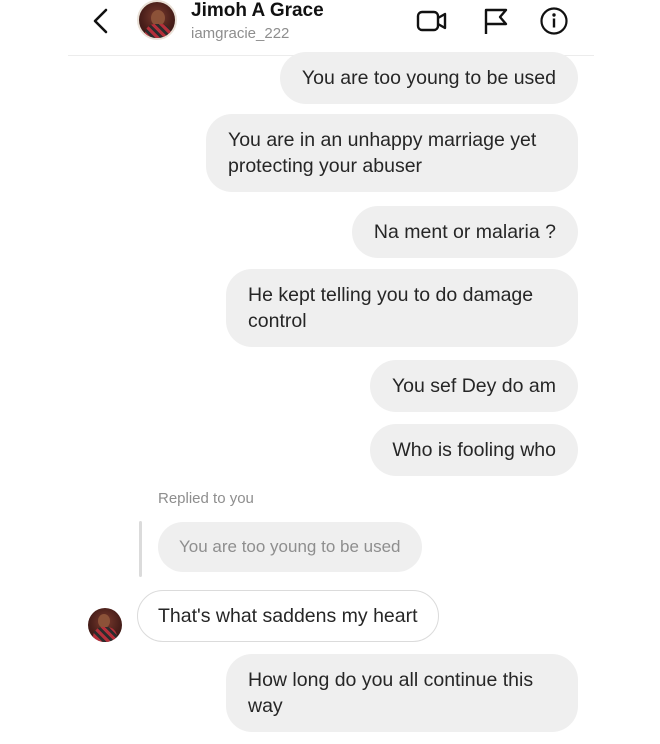 Image resolution: width=660 pixels, height=744 pixels. Describe the element at coordinates (288, 616) in the screenshot. I see `incoming-message-bubble: That's what saddens my heart` at that location.